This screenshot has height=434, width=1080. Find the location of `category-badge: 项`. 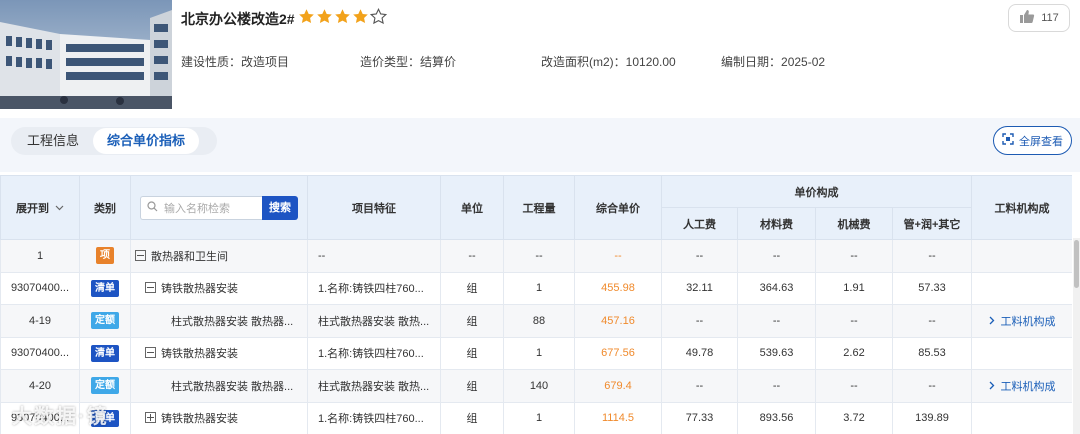

category-badge: 项 is located at coordinates (105, 256).